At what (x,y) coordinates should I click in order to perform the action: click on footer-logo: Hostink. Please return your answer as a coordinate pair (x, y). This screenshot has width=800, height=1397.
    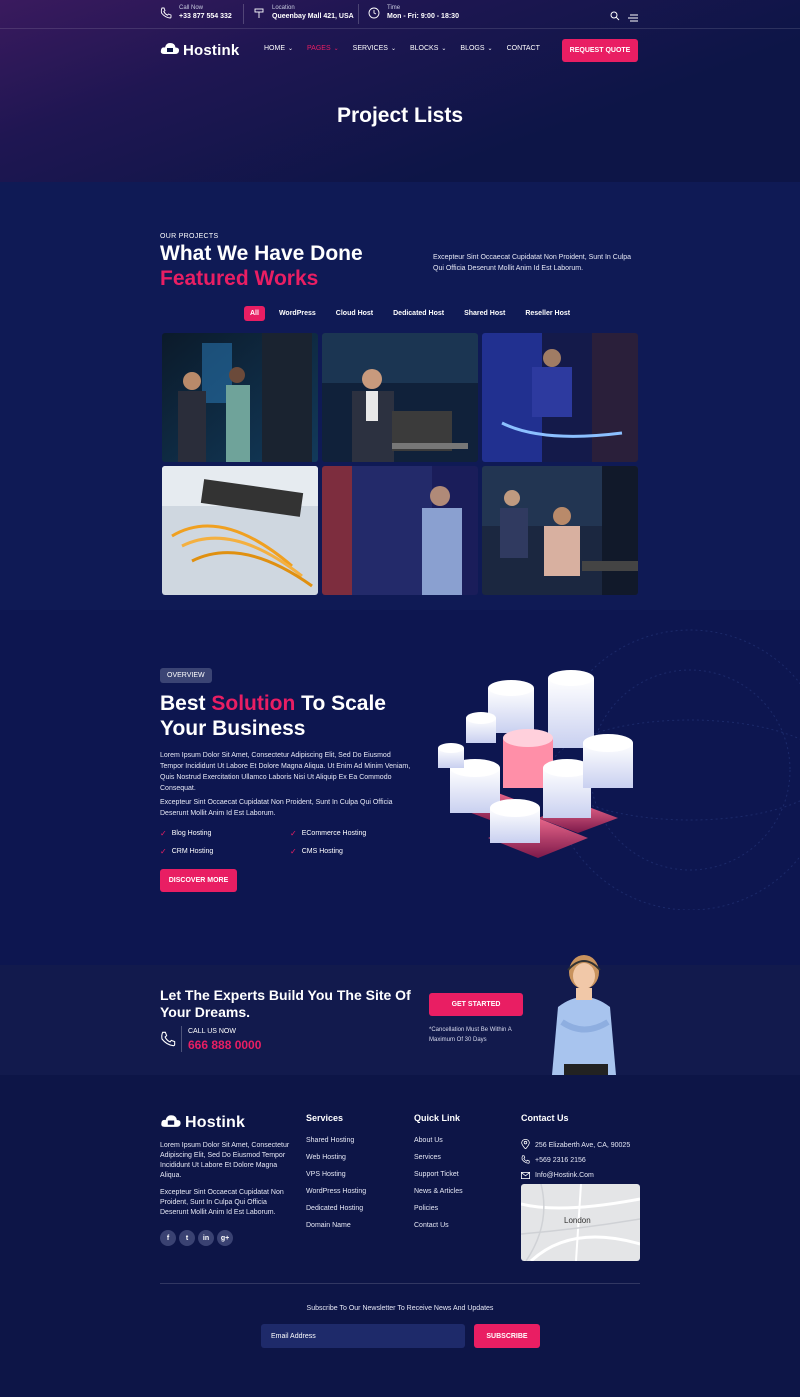
    Looking at the image, I should click on (202, 1123).